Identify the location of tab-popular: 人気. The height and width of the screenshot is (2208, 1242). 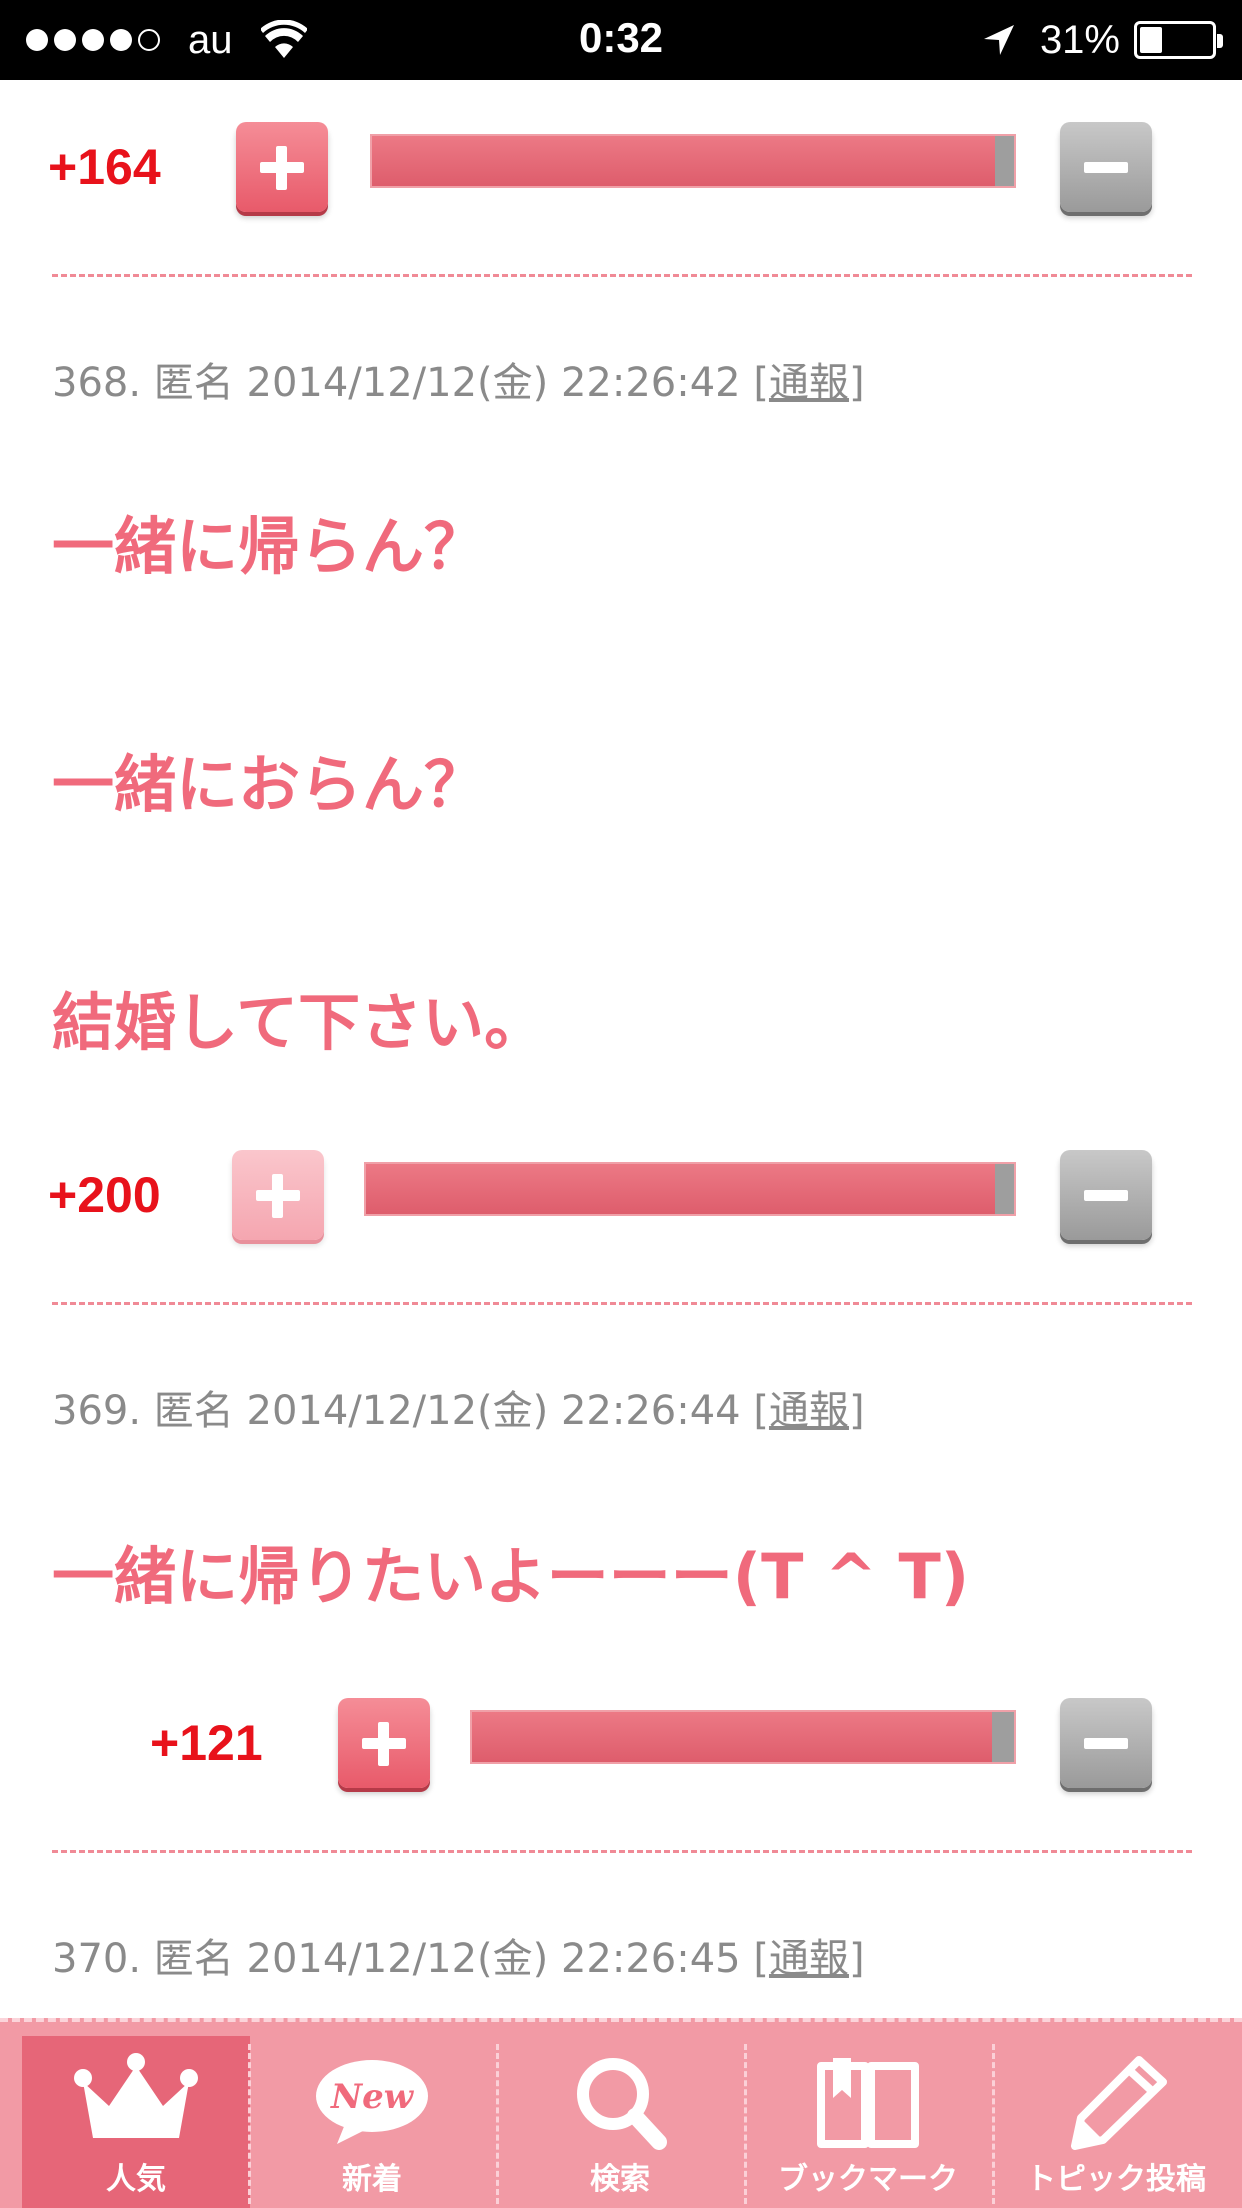
(136, 2122).